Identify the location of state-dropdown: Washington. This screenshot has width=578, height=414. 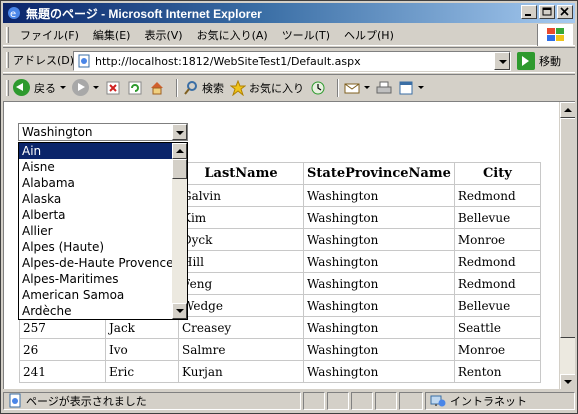
(103, 132).